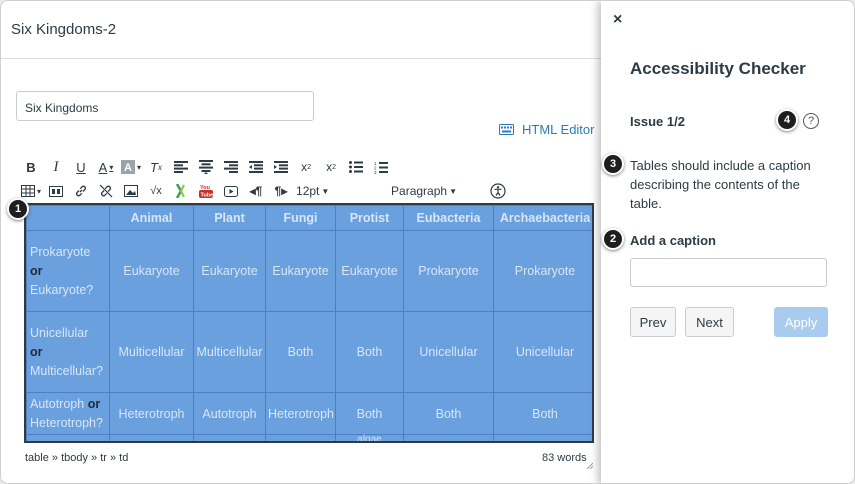  What do you see at coordinates (419, 191) in the screenshot?
I see `block-format-value: Paragraph` at bounding box center [419, 191].